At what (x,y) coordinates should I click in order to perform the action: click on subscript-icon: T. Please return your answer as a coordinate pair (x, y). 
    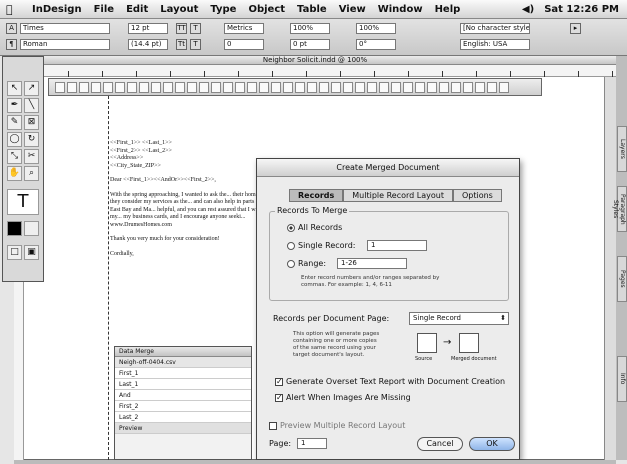
    Looking at the image, I should click on (195, 44).